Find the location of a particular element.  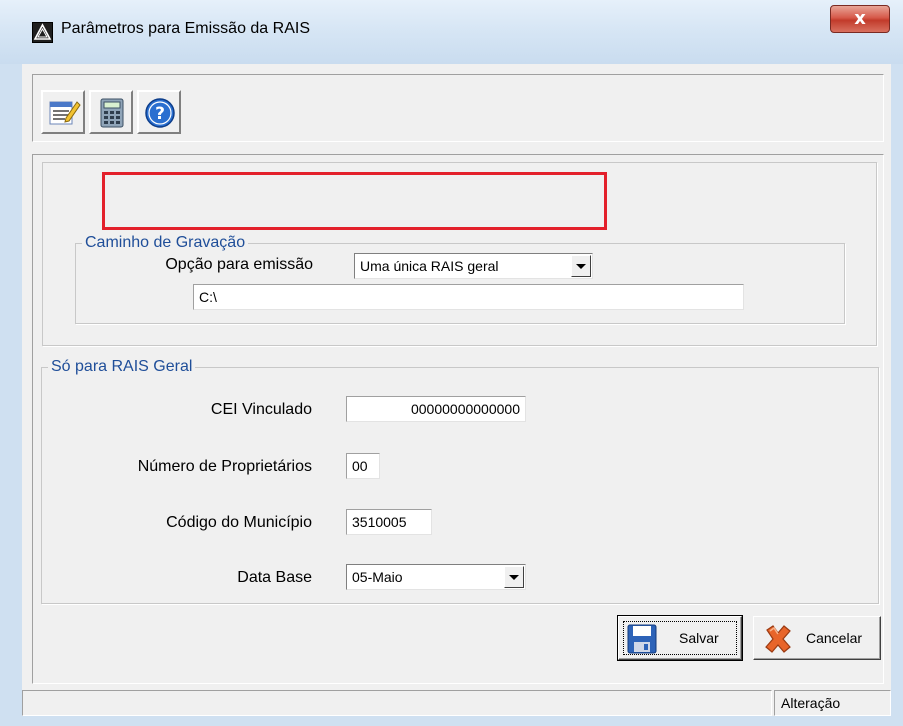

cancel-button-label: Cancelar is located at coordinates (834, 638).